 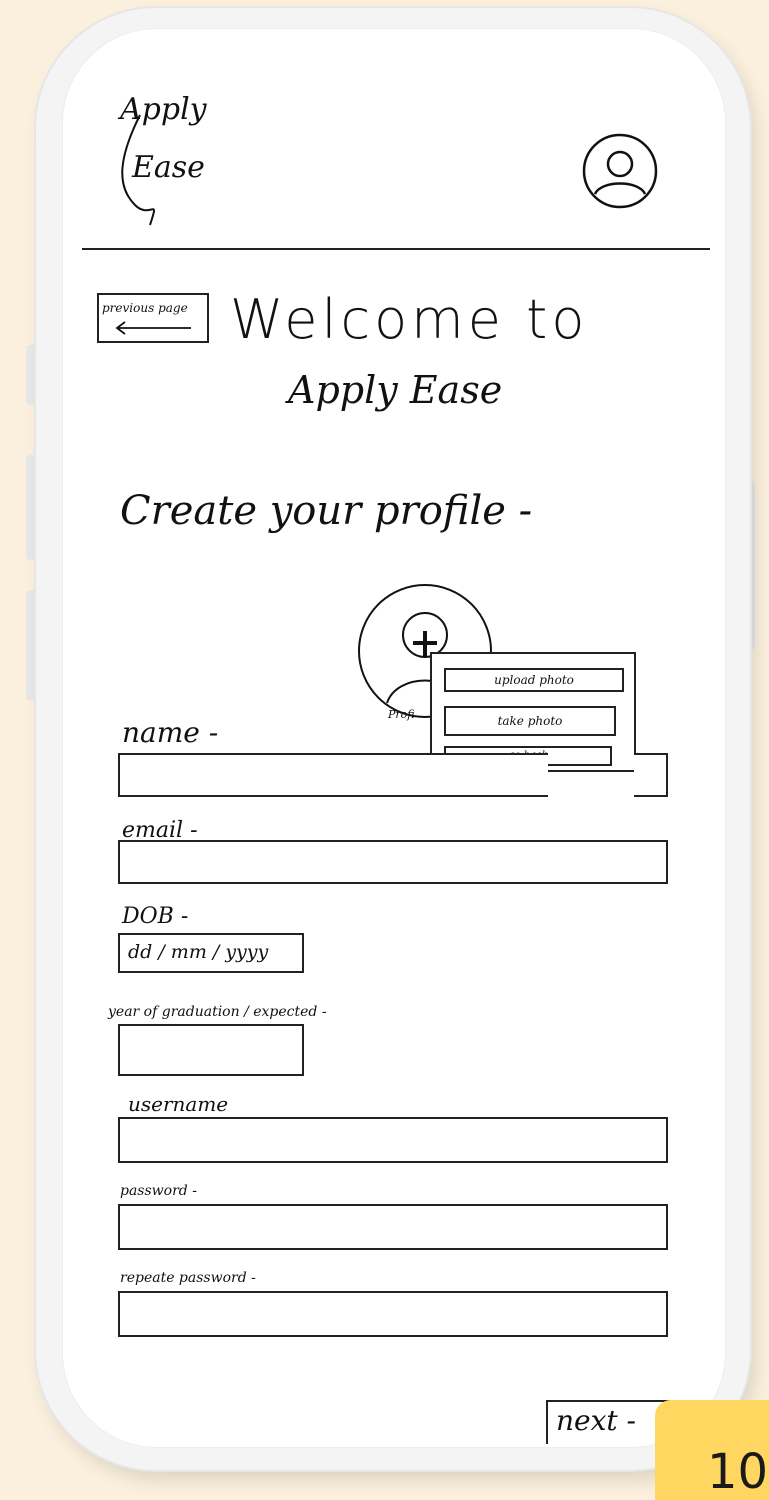 I want to click on page-number-badge: 10, so click(x=712, y=1450).